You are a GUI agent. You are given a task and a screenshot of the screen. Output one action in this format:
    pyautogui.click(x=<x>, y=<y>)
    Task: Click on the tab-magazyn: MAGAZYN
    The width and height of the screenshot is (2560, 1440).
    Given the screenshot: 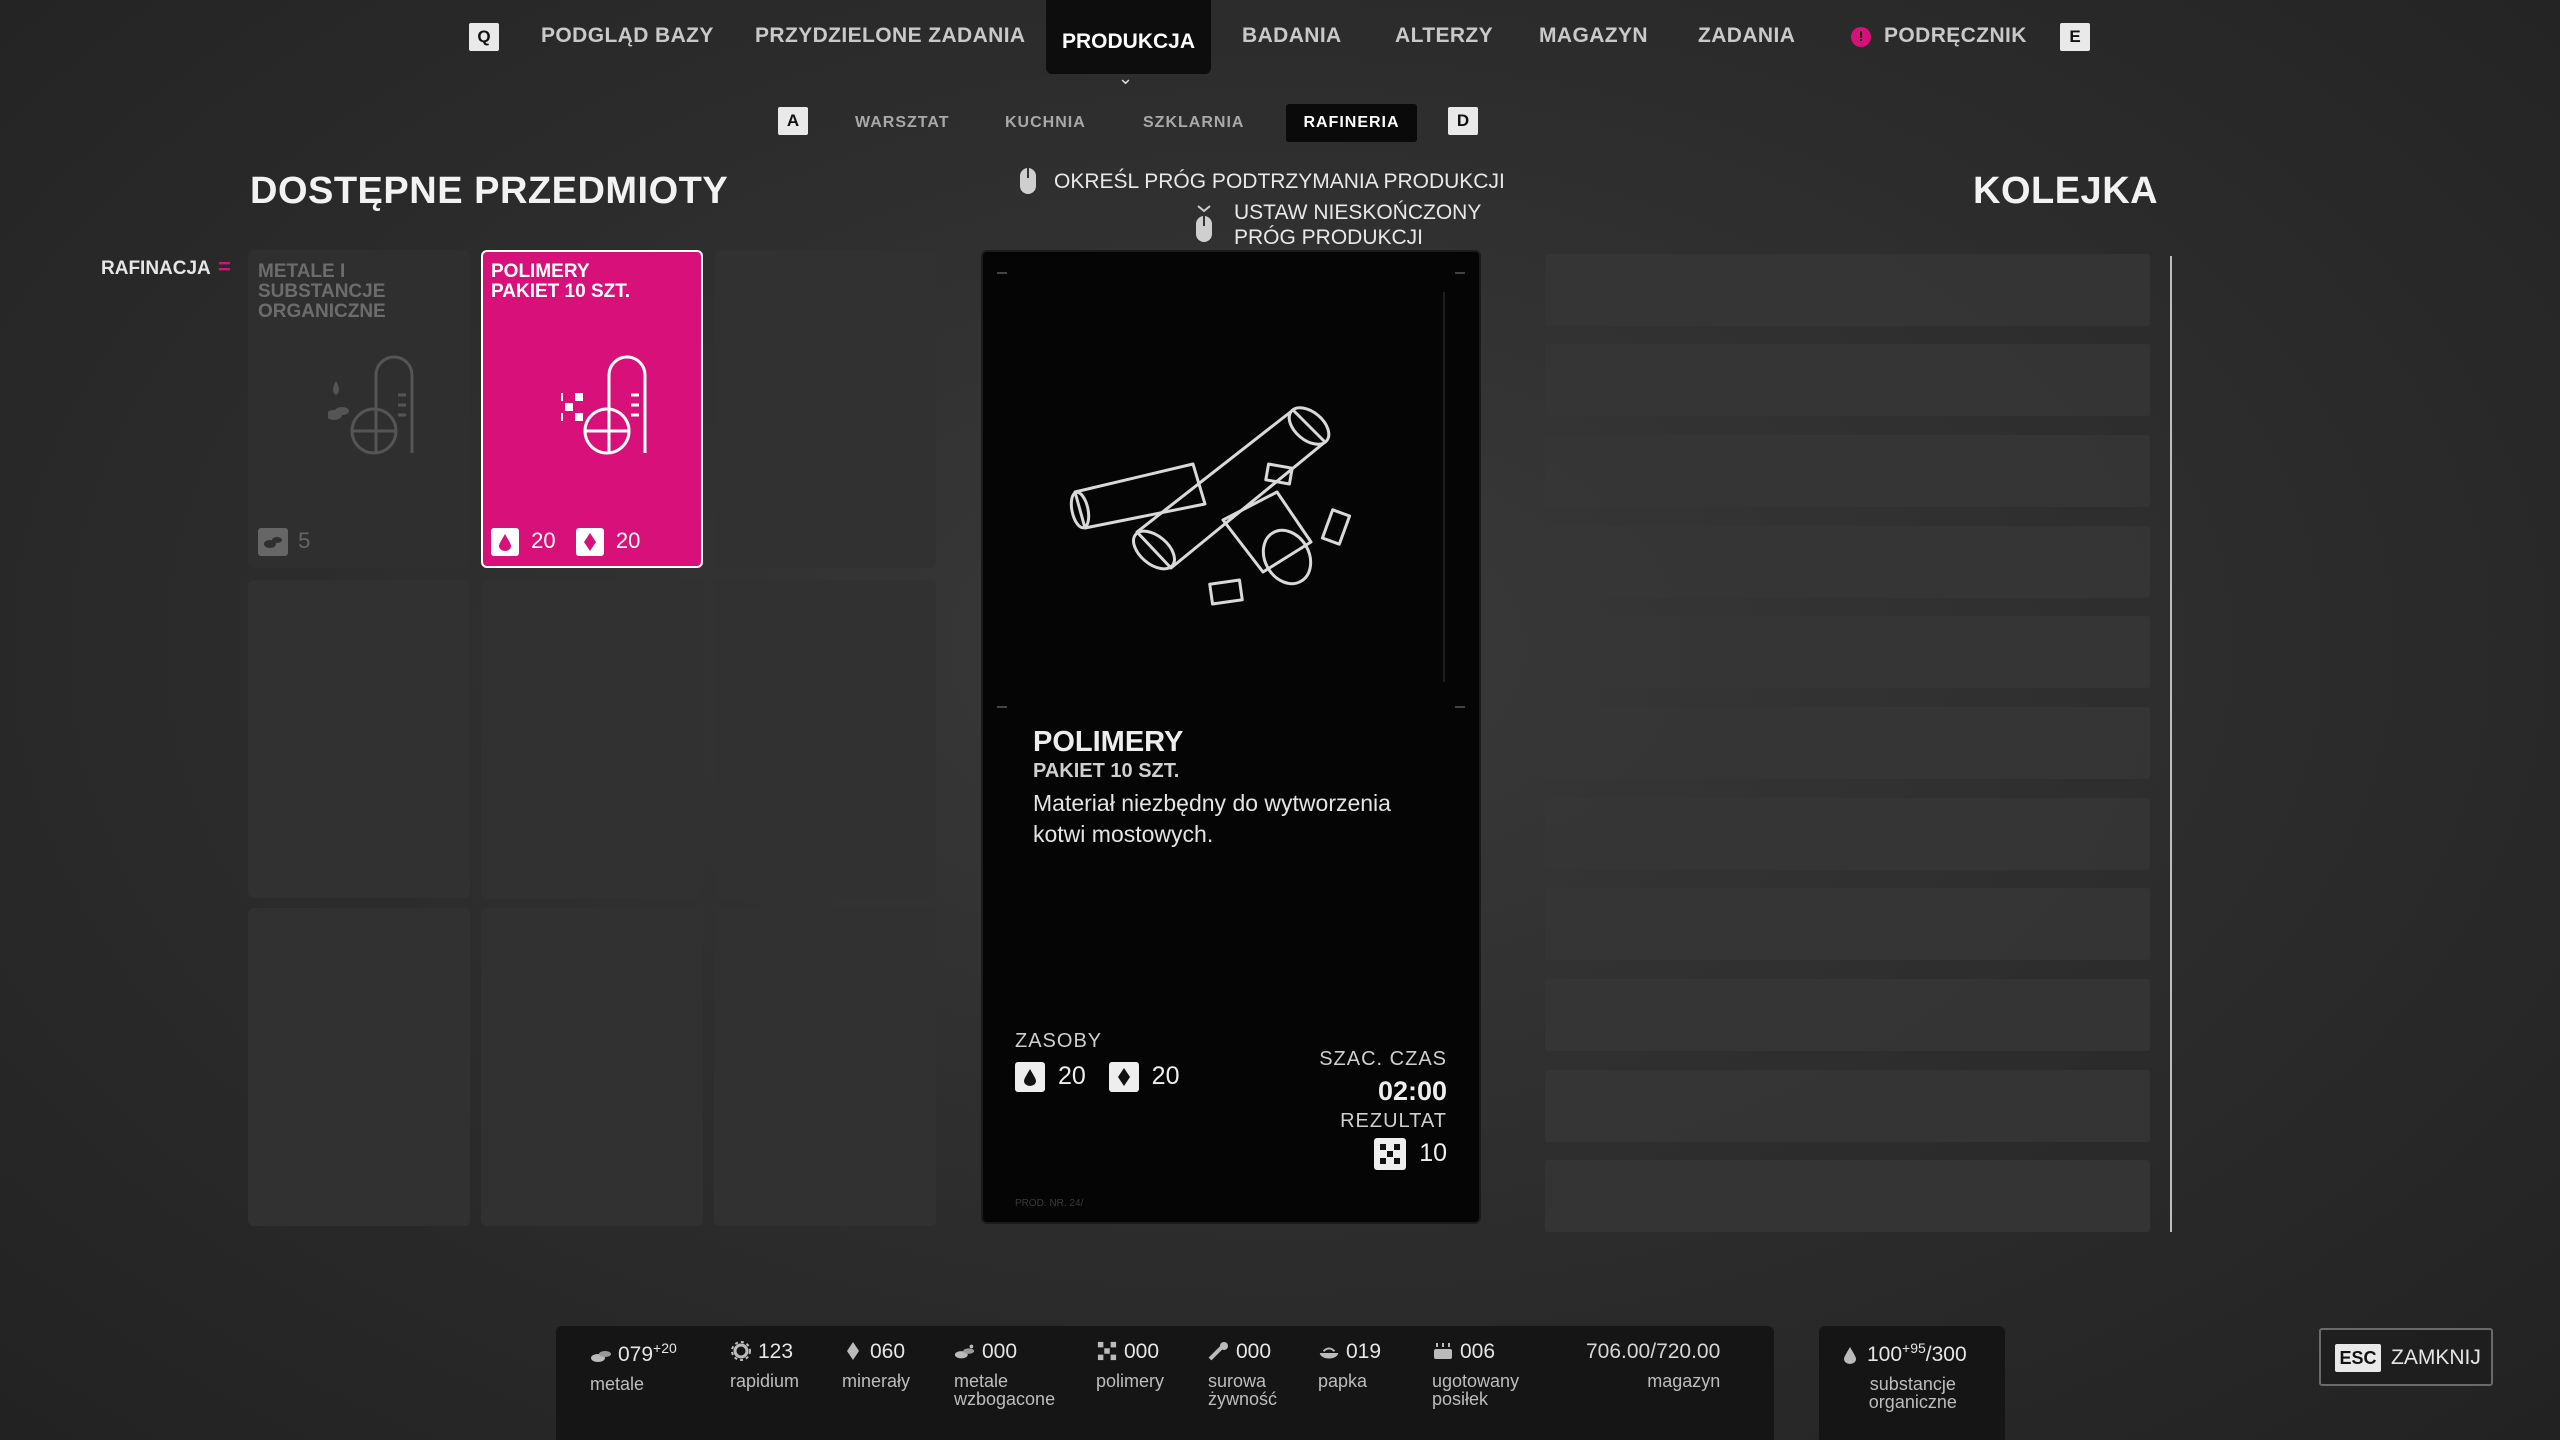 What is the action you would take?
    pyautogui.click(x=1593, y=36)
    